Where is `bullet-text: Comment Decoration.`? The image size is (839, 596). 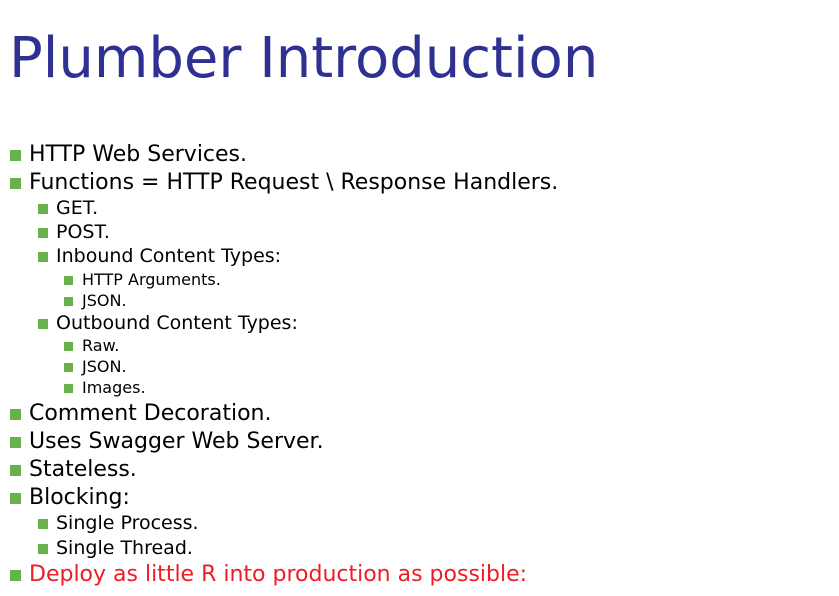 bullet-text: Comment Decoration. is located at coordinates (150, 413).